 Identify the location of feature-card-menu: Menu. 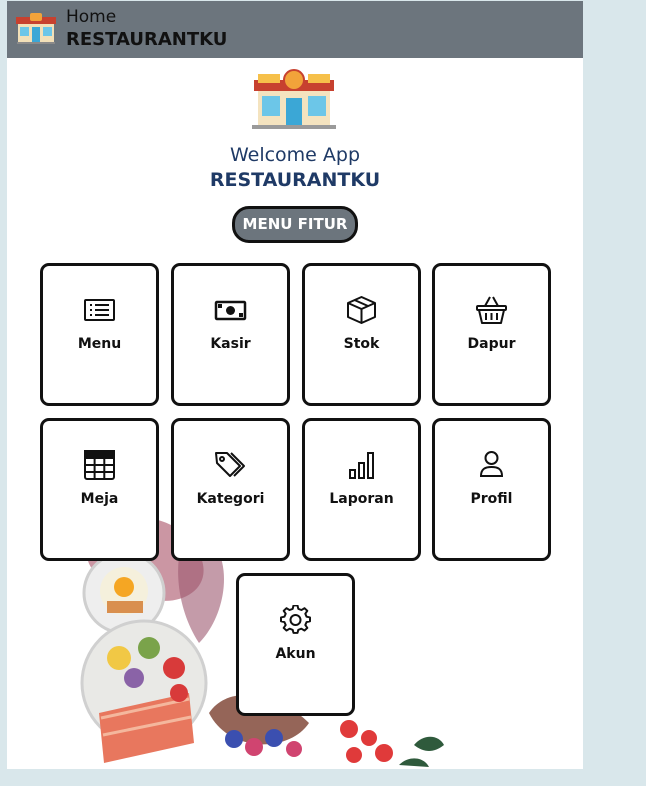
(99, 334).